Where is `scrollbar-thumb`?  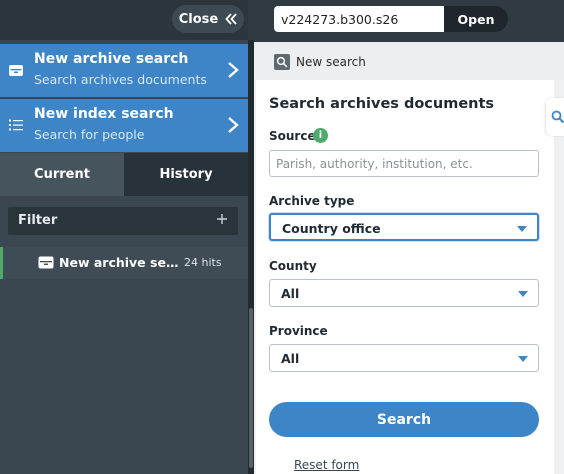
scrollbar-thumb is located at coordinates (251, 388).